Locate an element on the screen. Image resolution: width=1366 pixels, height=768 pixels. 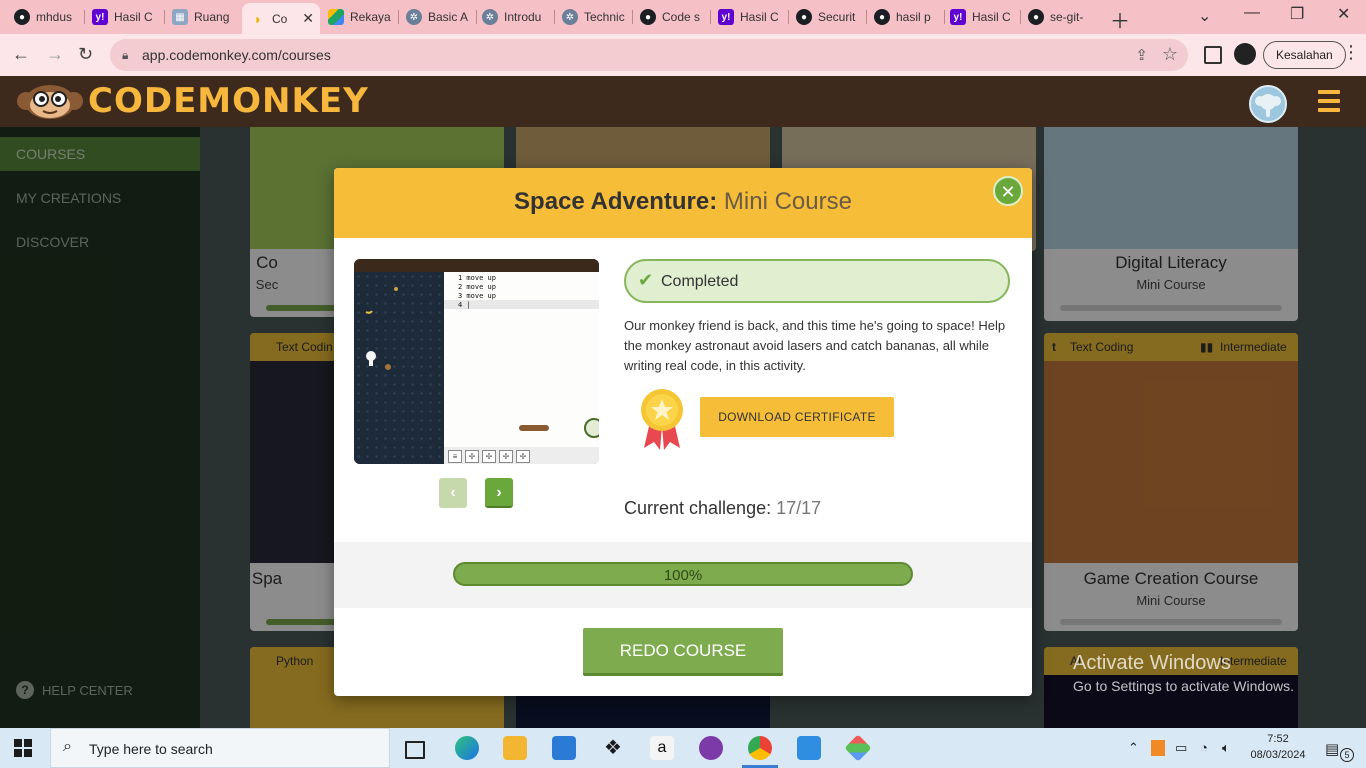
url-text: app.codemonkey.com/courses is located at coordinates (236, 55).